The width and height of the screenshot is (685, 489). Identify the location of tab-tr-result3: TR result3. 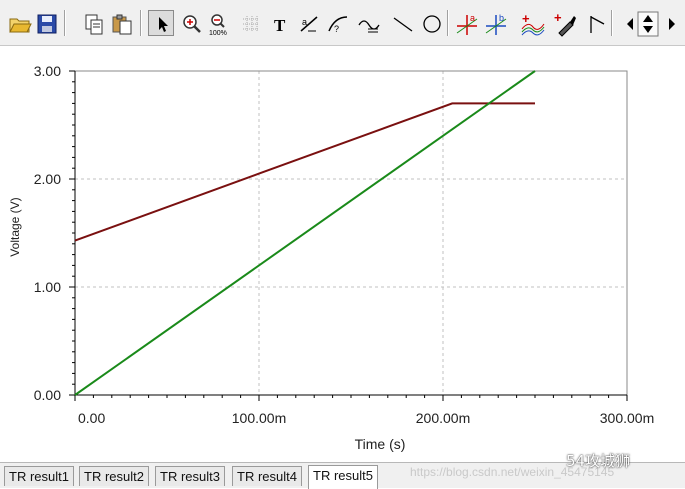
(190, 476).